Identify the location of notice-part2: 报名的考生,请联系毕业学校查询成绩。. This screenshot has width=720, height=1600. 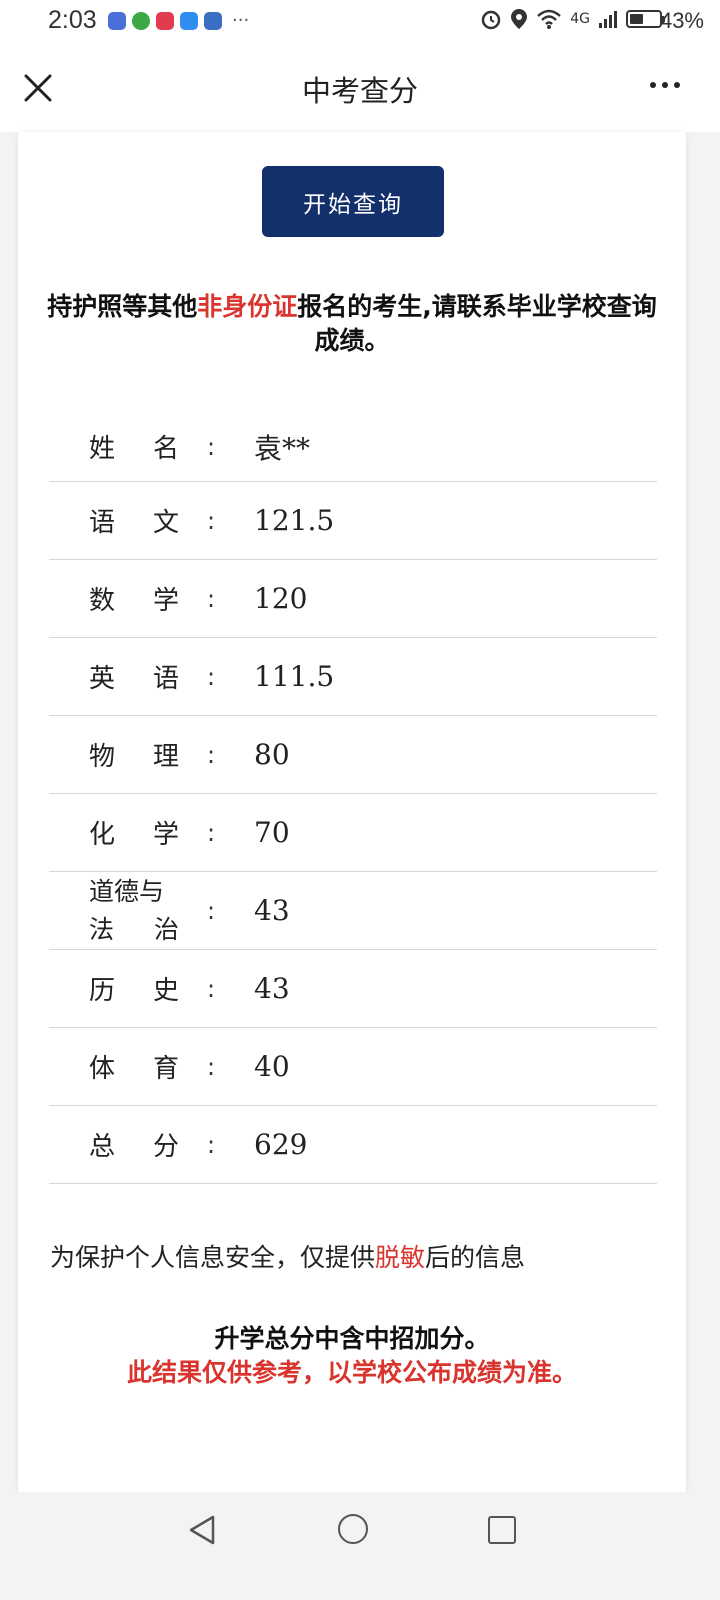
(477, 323).